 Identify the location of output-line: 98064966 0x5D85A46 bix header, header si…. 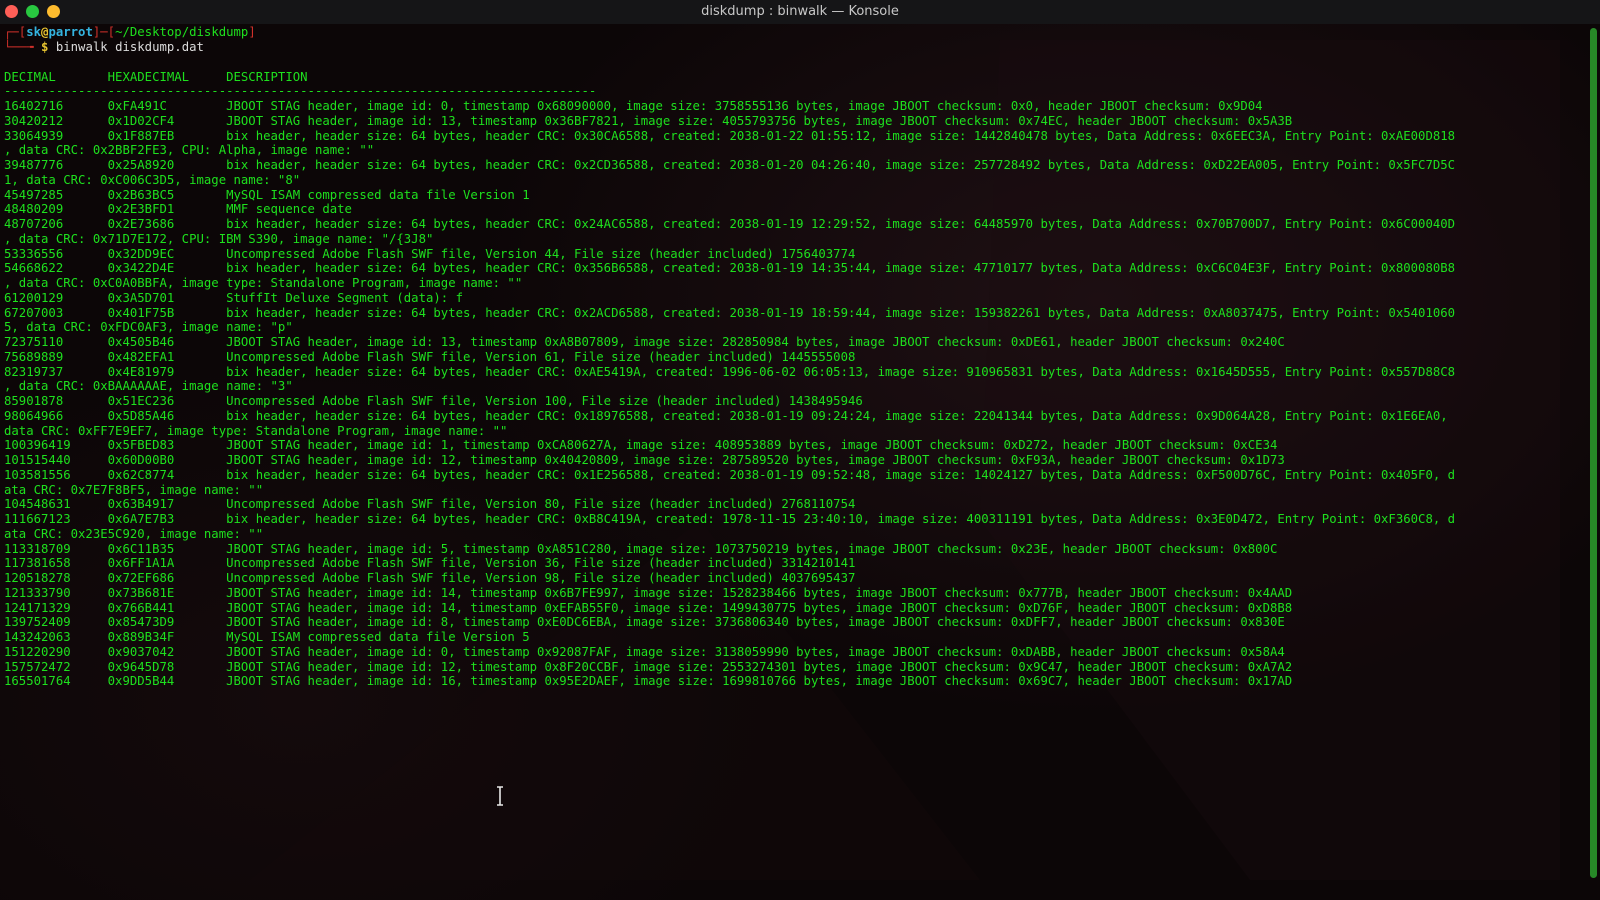
(726, 415).